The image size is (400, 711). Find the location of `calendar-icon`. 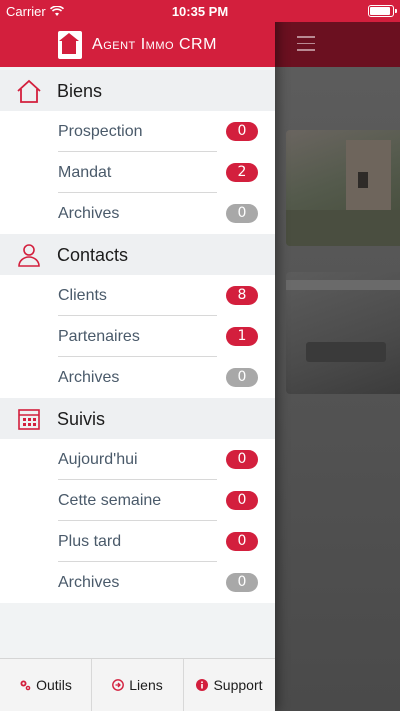

calendar-icon is located at coordinates (29, 419).